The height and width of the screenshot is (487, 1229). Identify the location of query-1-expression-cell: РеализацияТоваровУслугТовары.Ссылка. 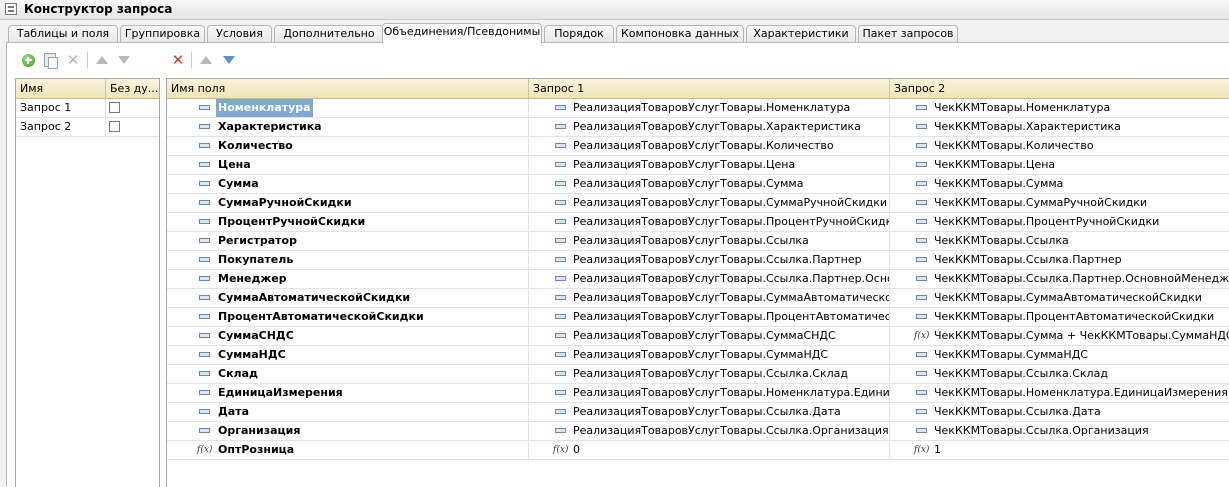
(709, 241).